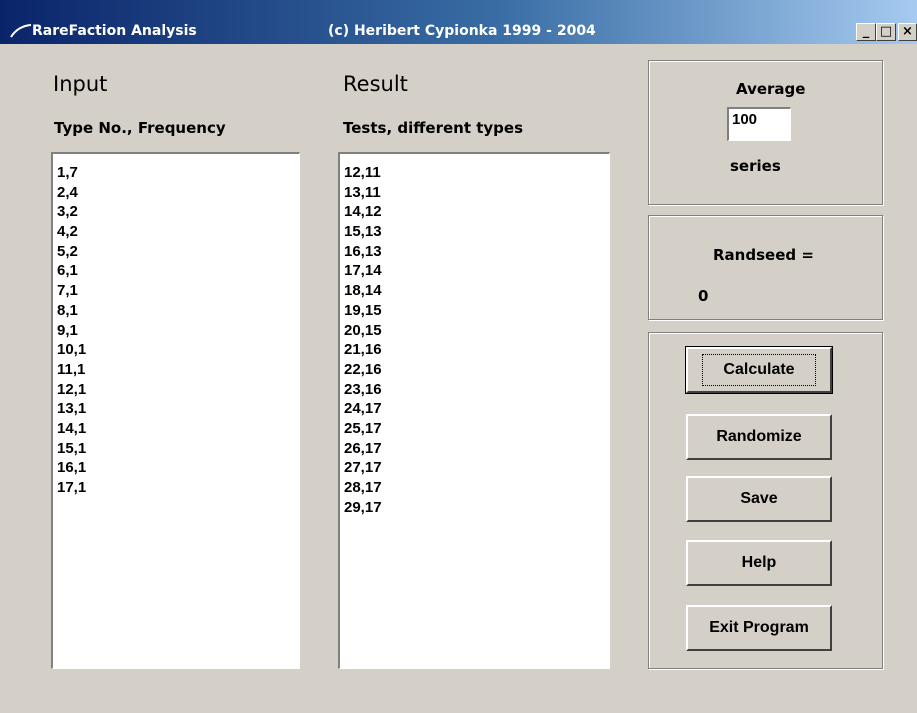  I want to click on calculate-button: Calculate, so click(759, 370).